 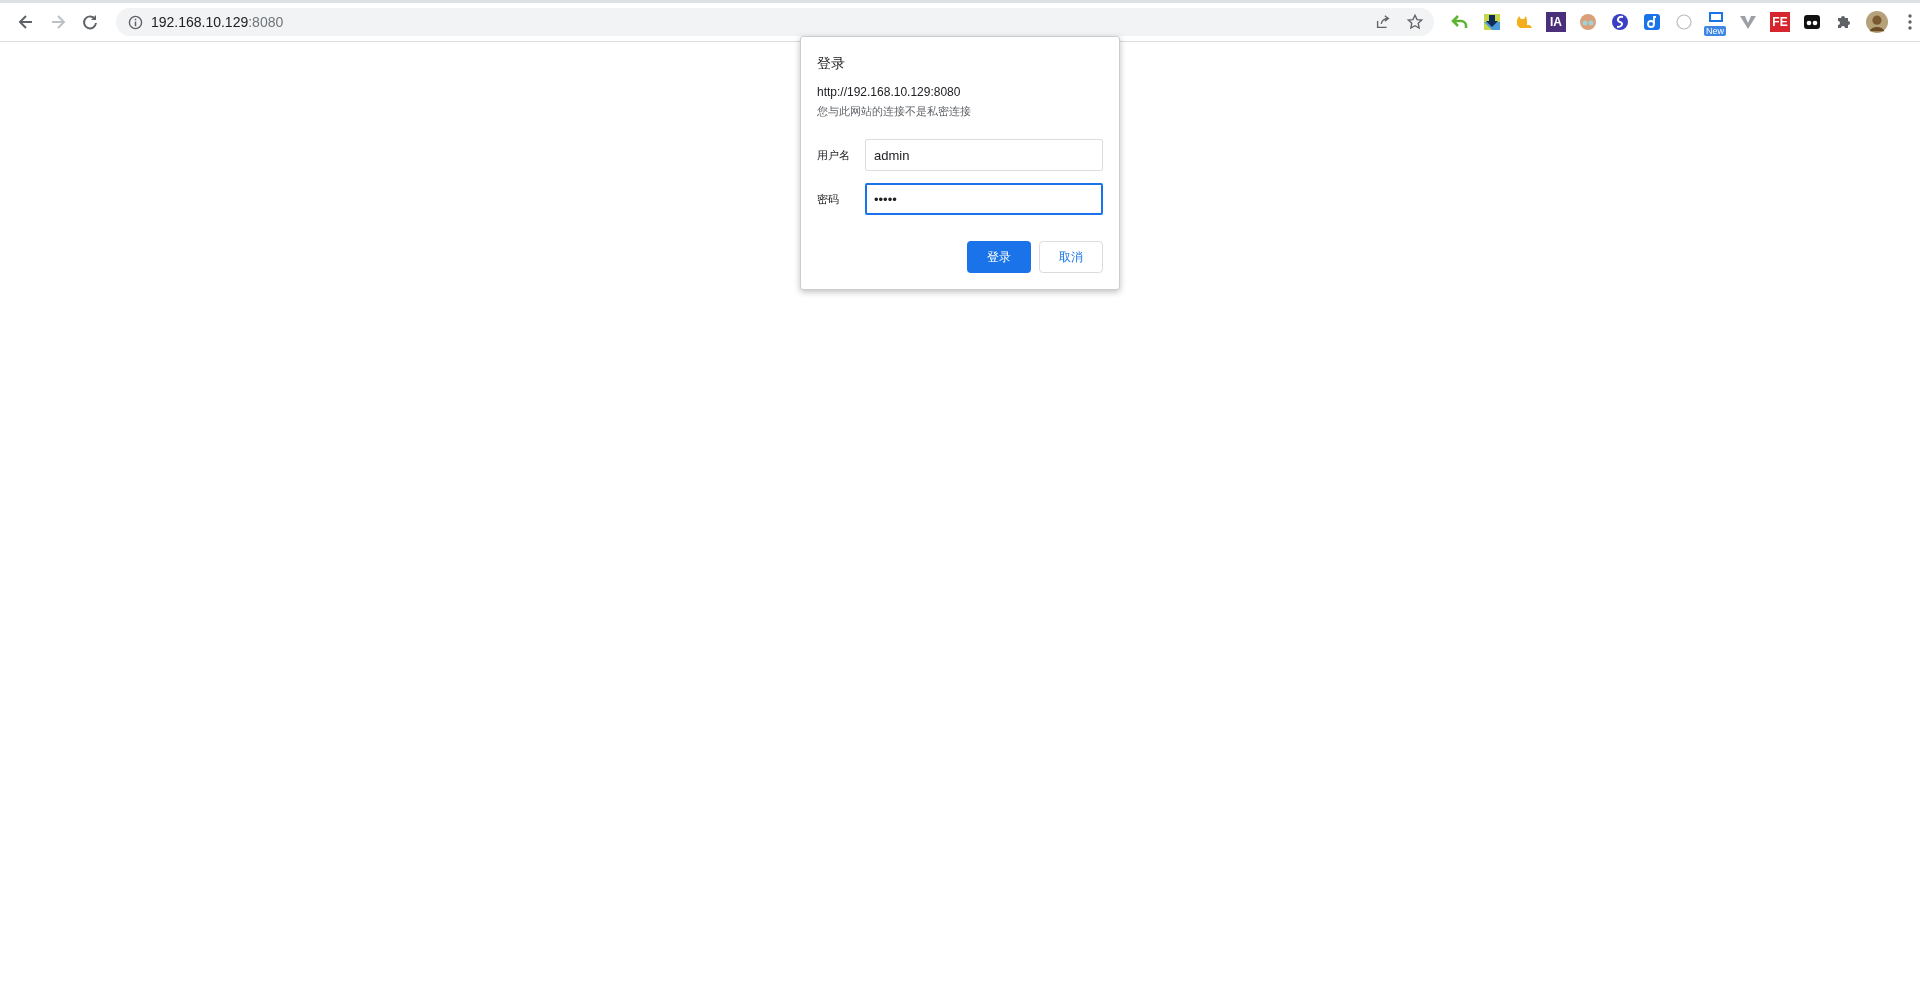 I want to click on input-field: admin, so click(x=984, y=155).